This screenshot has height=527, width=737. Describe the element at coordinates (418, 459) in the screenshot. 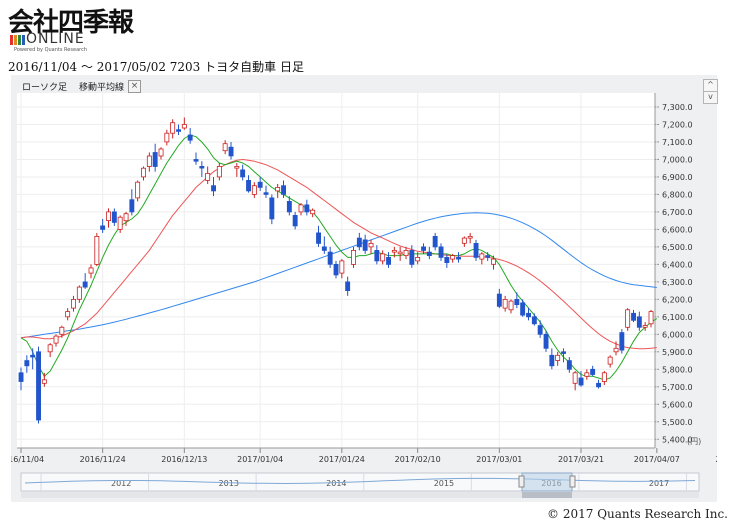

I see `x-tick-label: 2017/02/10` at that location.